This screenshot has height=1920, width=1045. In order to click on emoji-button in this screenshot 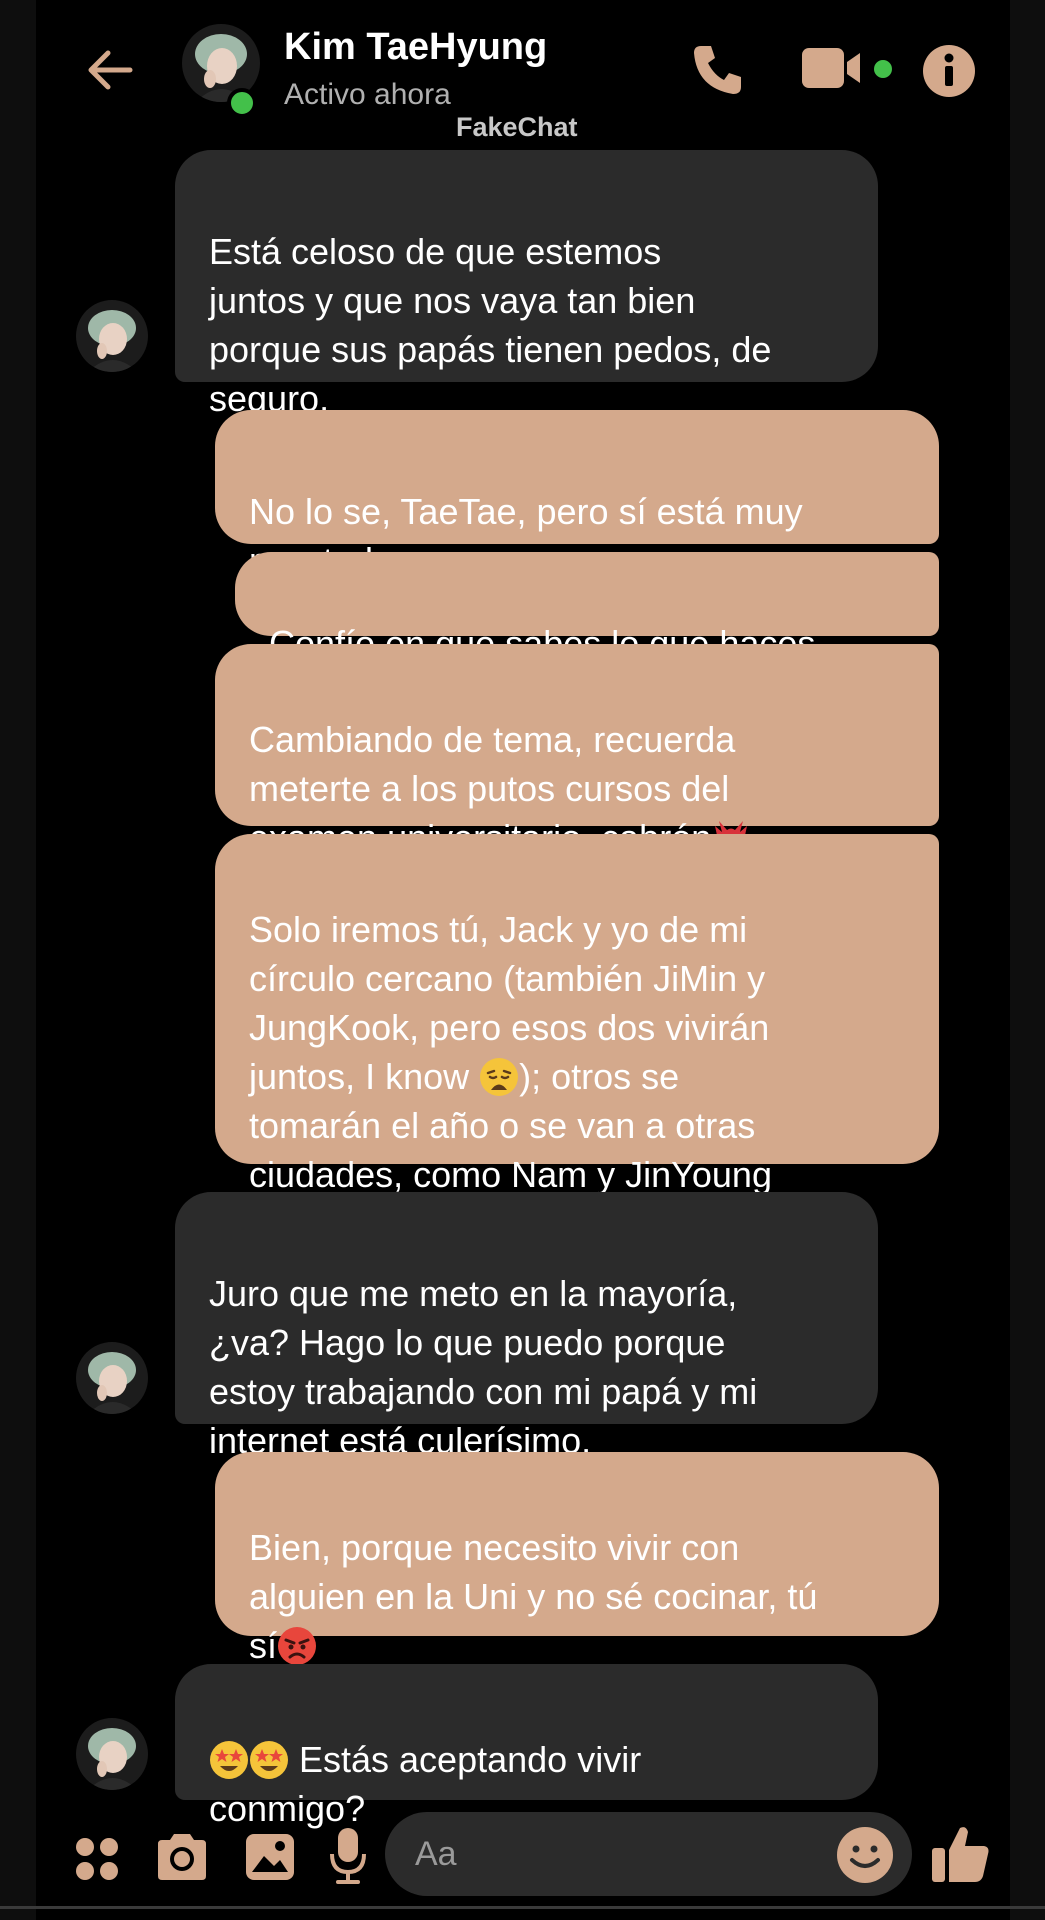, I will do `click(865, 1855)`.